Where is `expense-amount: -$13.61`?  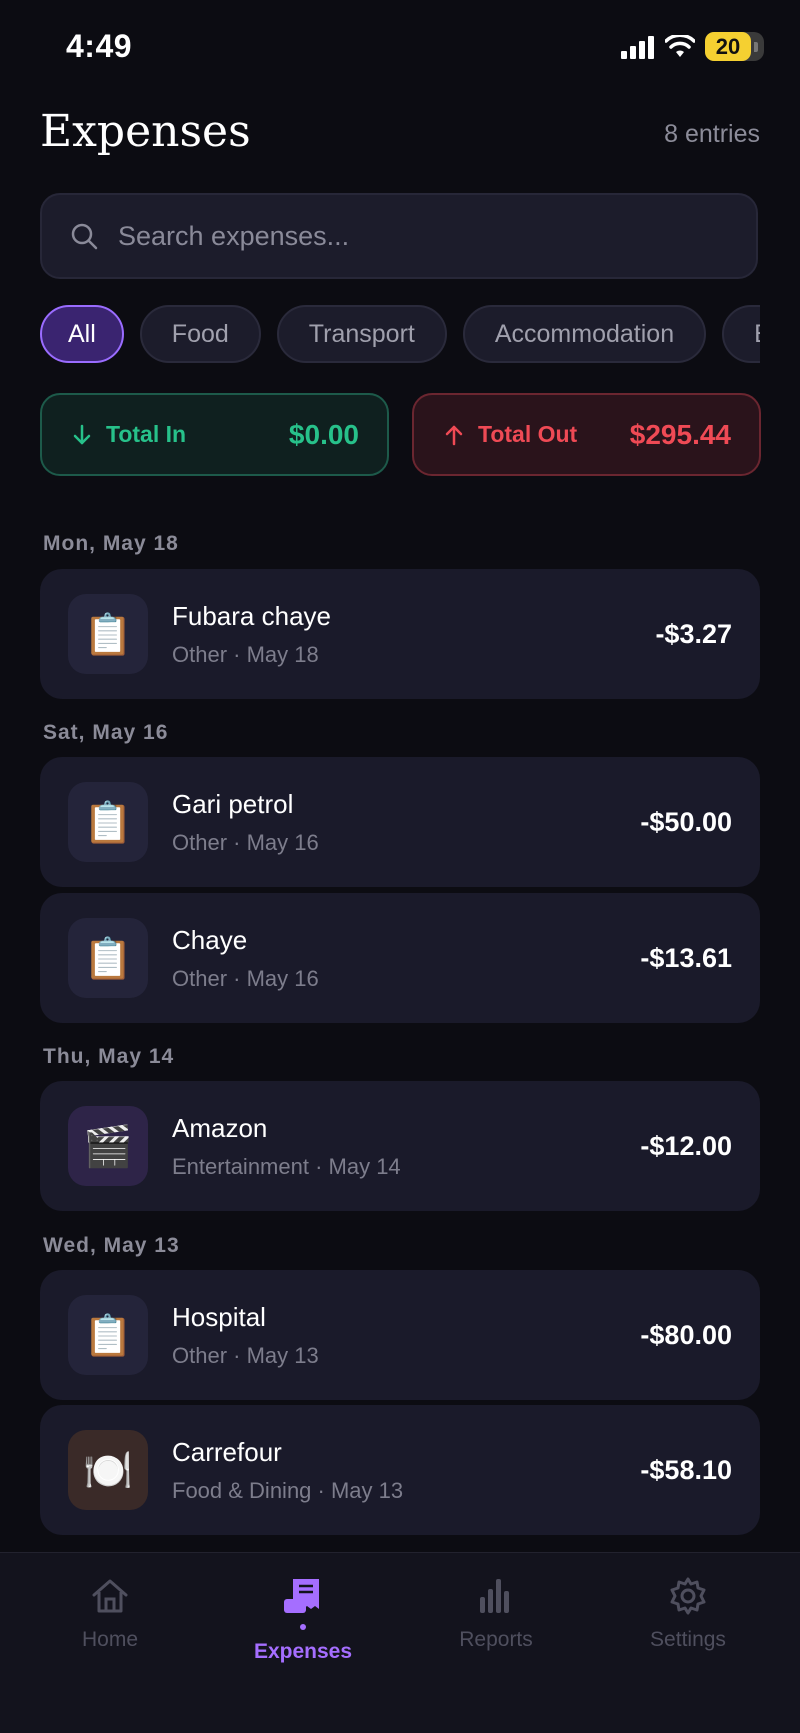
expense-amount: -$13.61 is located at coordinates (686, 957).